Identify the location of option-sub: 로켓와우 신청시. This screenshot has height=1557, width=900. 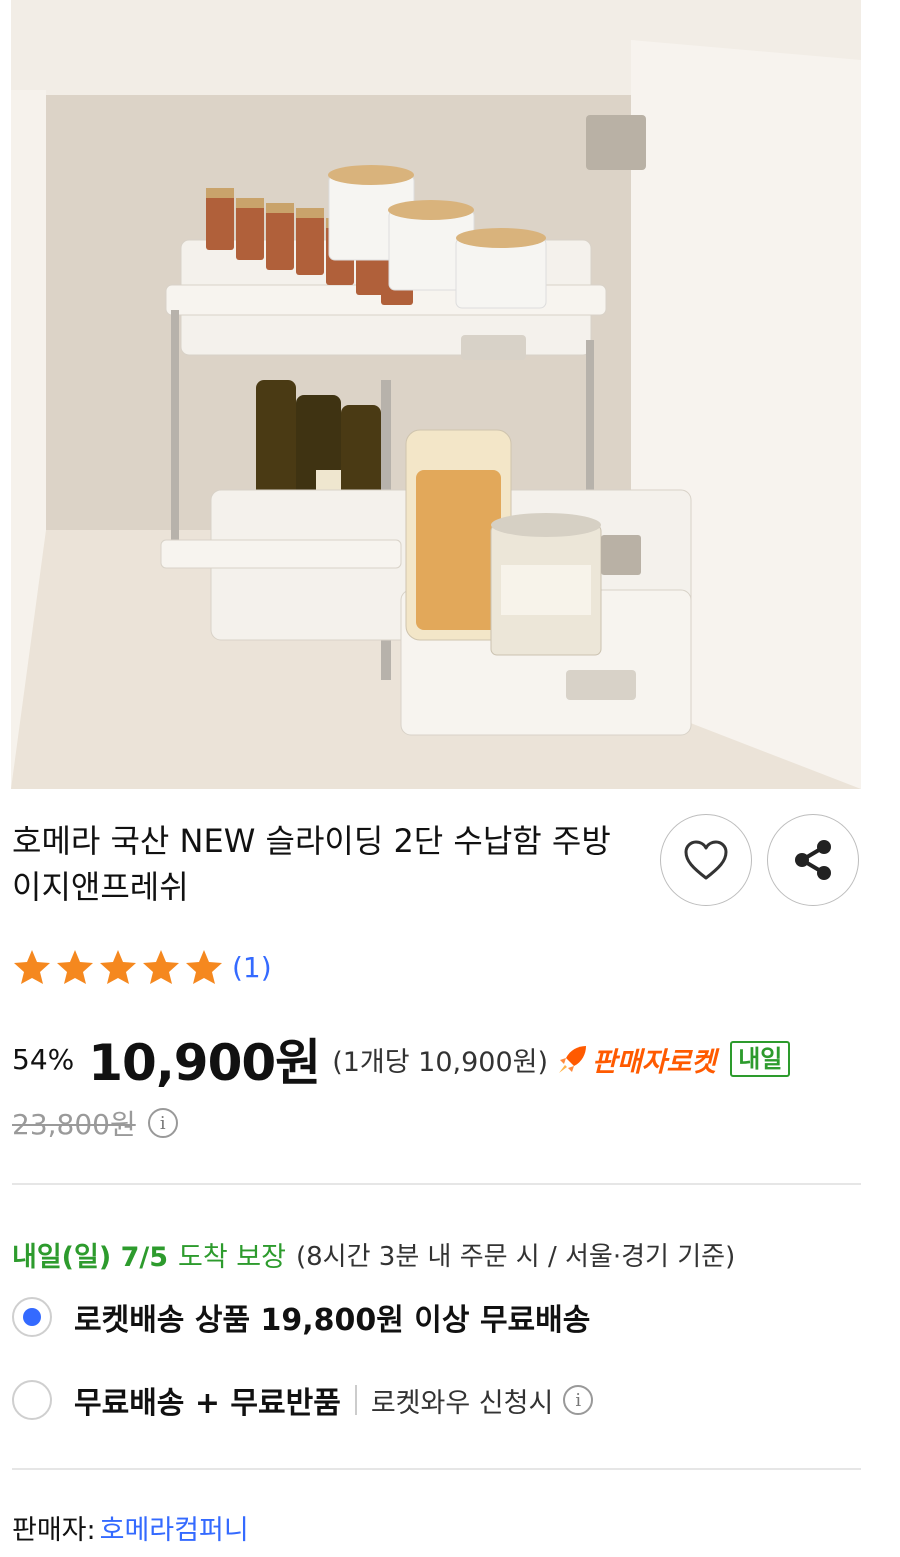
(462, 1403).